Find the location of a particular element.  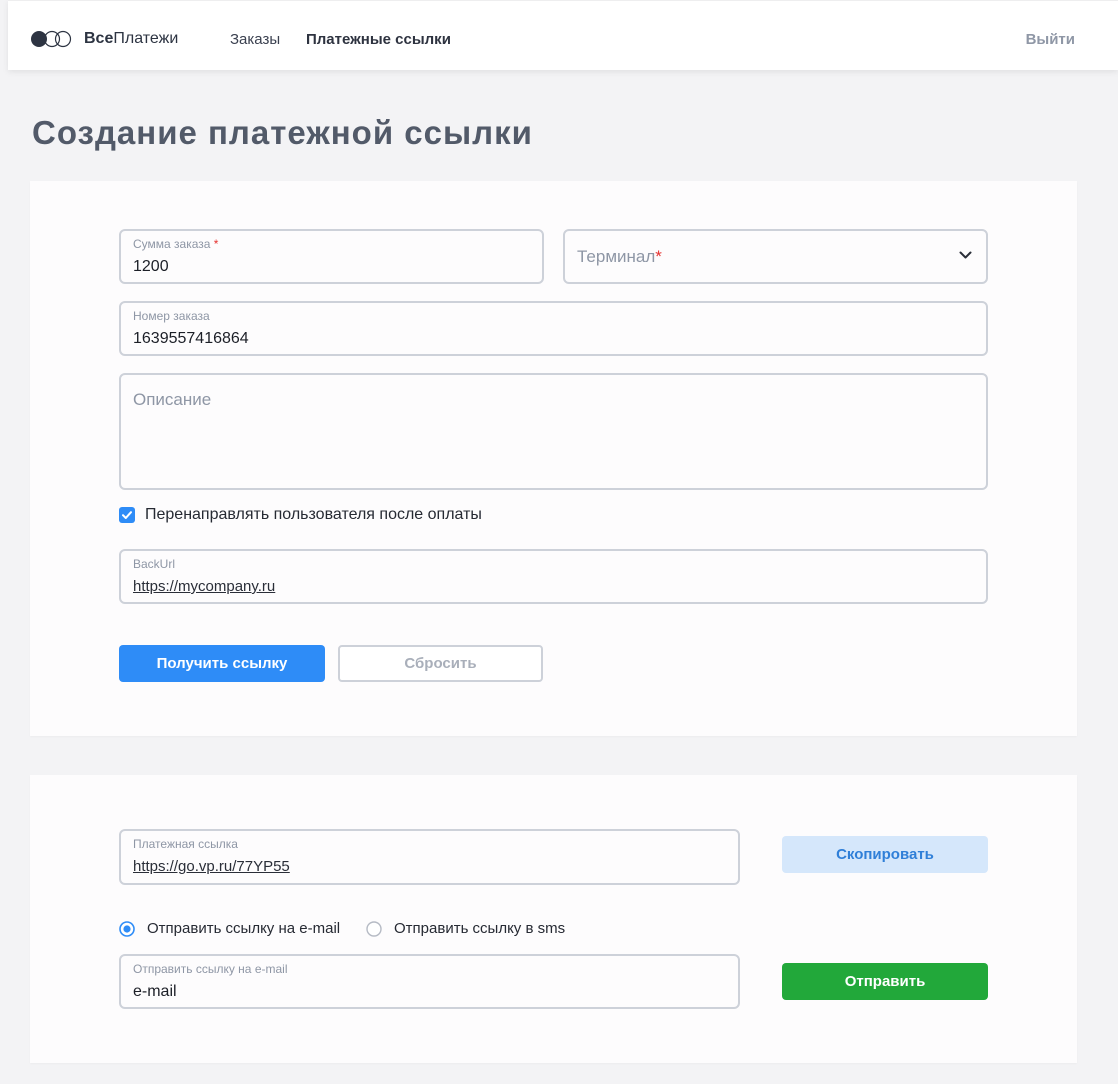

logo-text-rest: Платежи is located at coordinates (146, 38).